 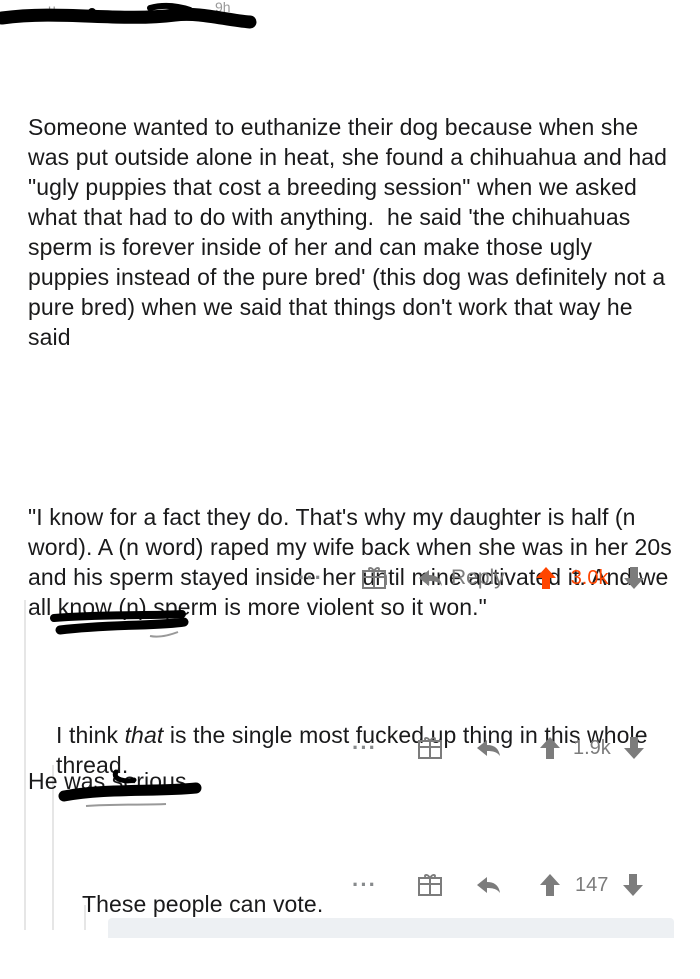 I want to click on comment-3-actions: ··· 147, so click(x=498, y=885).